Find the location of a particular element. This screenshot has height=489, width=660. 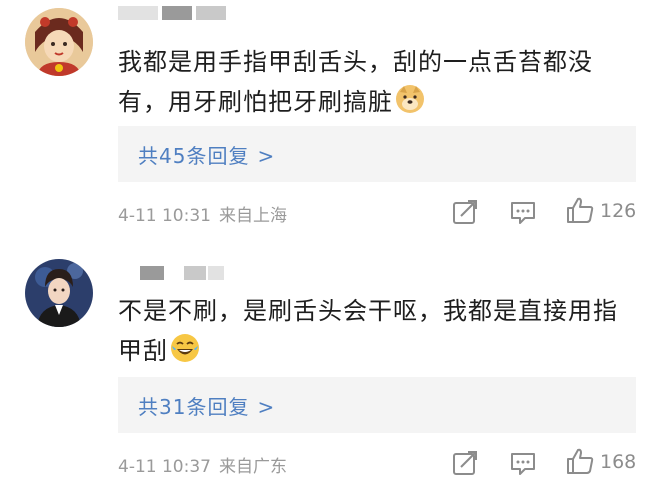

comment-timestamp: 4-11 10:31 is located at coordinates (164, 216).